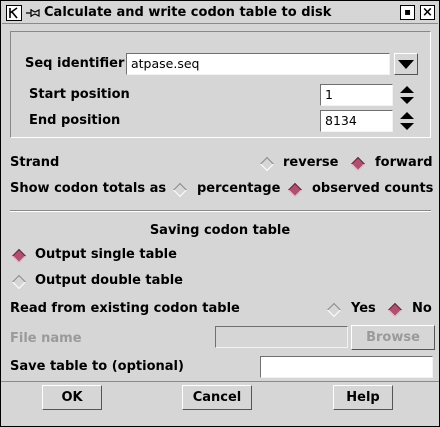 This screenshot has height=427, width=440. I want to click on seq-identifier-input: atpase.seq, so click(258, 64).